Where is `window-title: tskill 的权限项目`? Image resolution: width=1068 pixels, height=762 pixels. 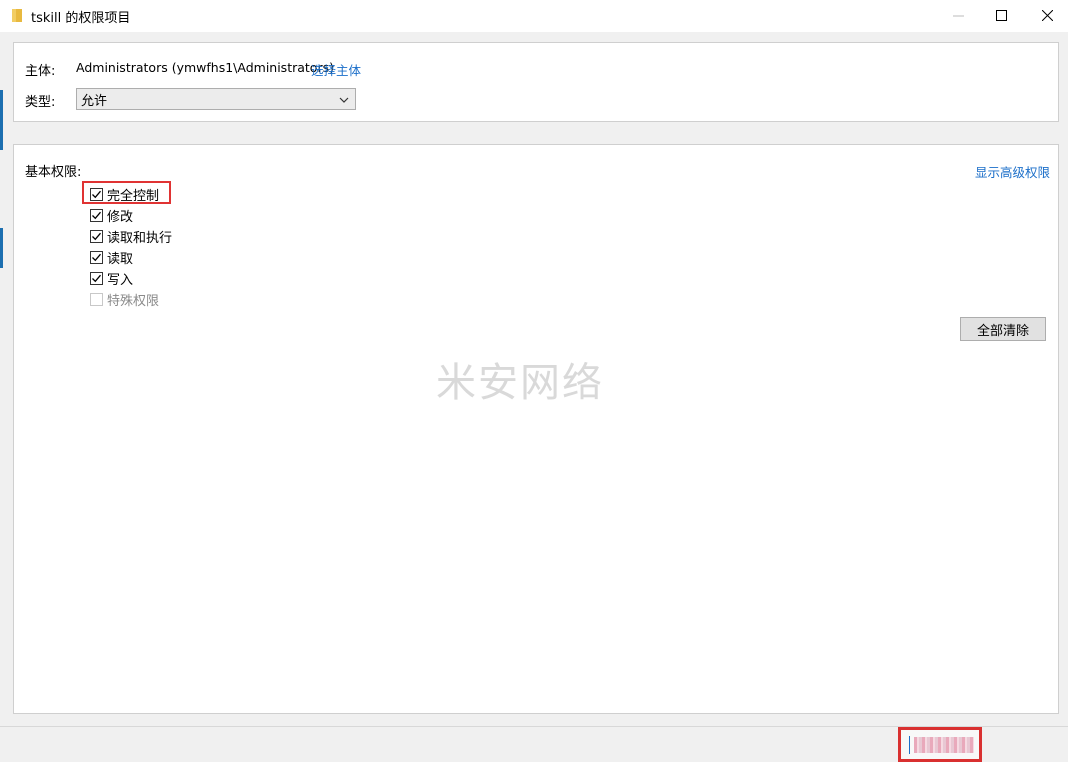 window-title: tskill 的权限项目 is located at coordinates (81, 18).